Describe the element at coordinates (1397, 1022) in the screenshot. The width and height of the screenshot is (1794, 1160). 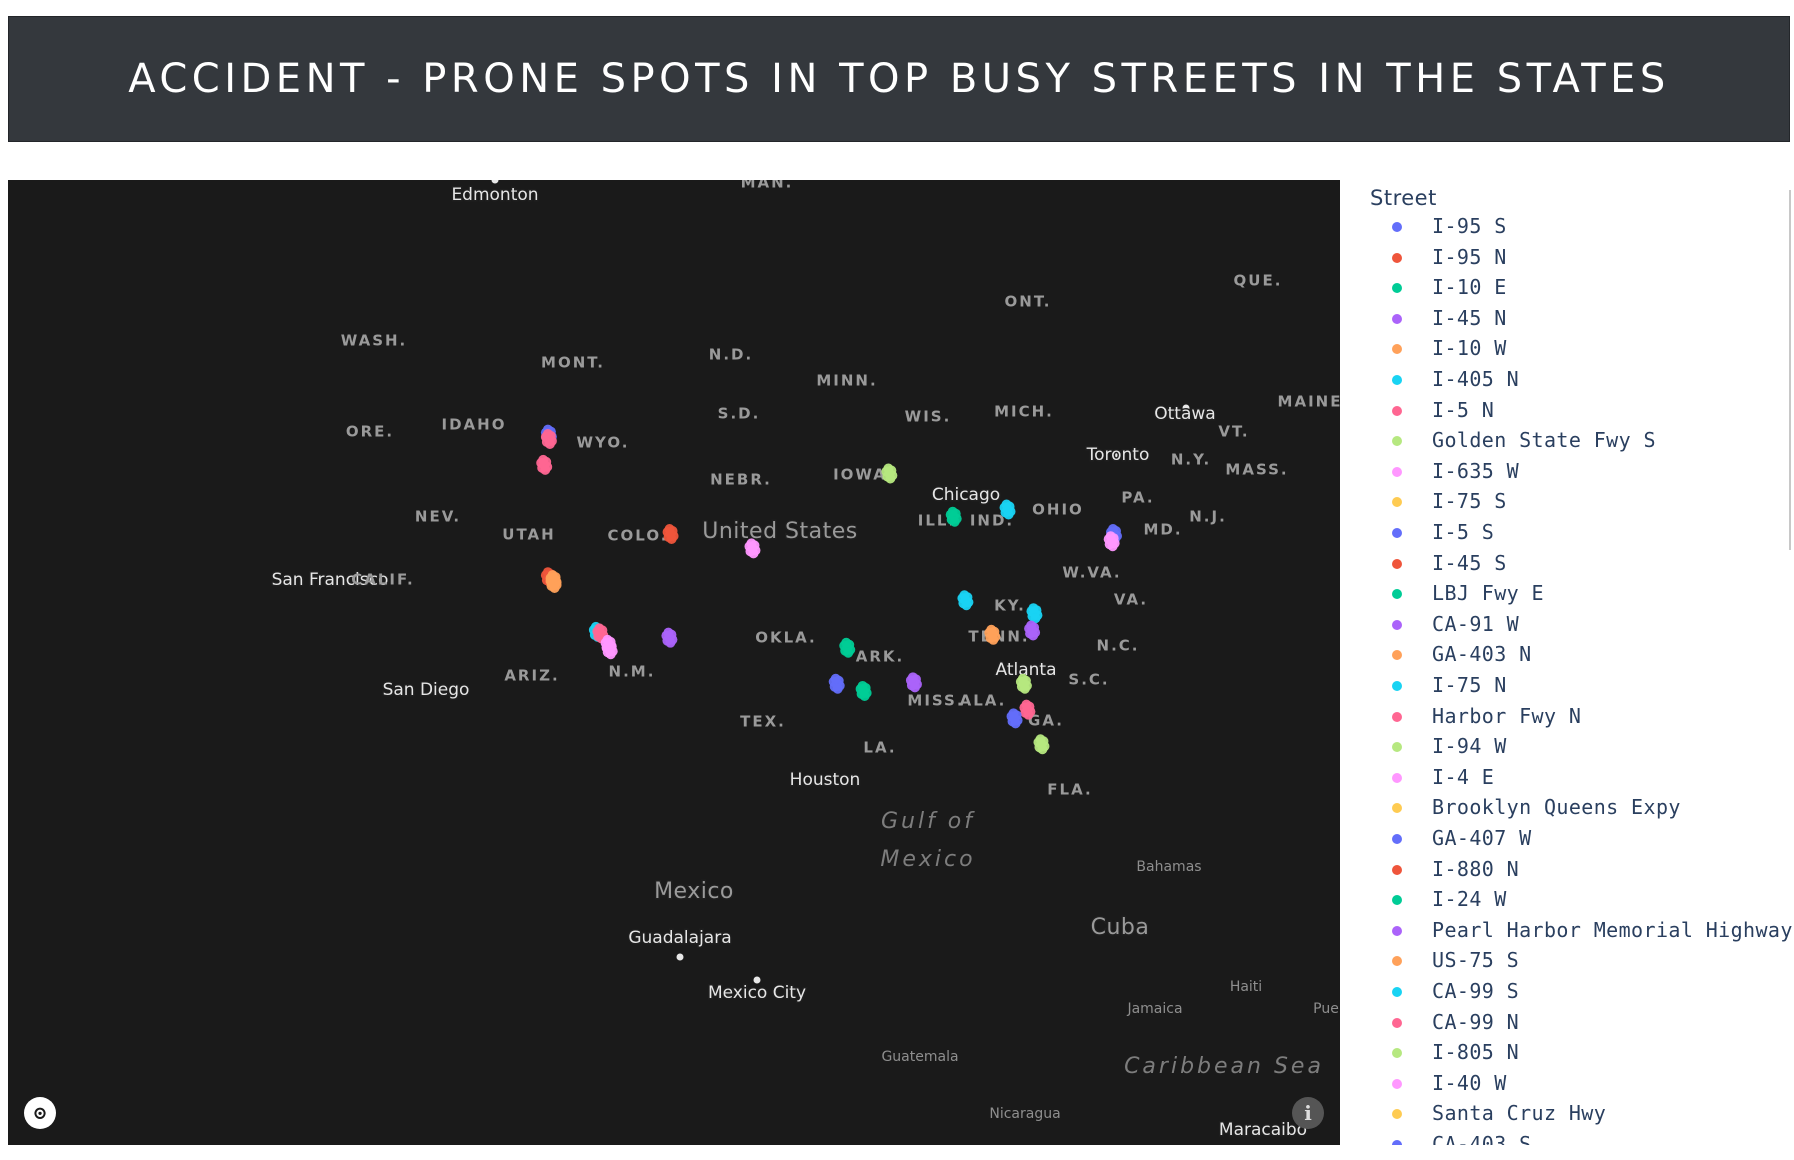
I see `legend-dot-icon` at that location.